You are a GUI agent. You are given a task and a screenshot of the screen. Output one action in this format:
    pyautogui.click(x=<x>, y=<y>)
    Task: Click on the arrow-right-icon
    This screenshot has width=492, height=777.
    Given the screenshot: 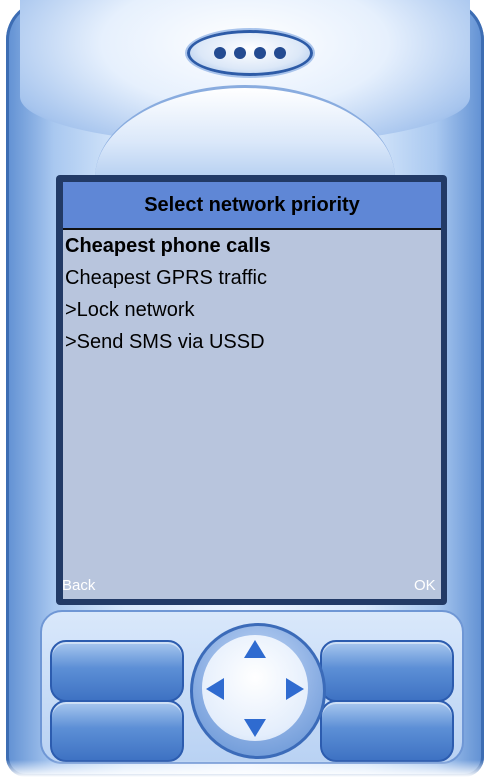 What is the action you would take?
    pyautogui.click(x=295, y=689)
    